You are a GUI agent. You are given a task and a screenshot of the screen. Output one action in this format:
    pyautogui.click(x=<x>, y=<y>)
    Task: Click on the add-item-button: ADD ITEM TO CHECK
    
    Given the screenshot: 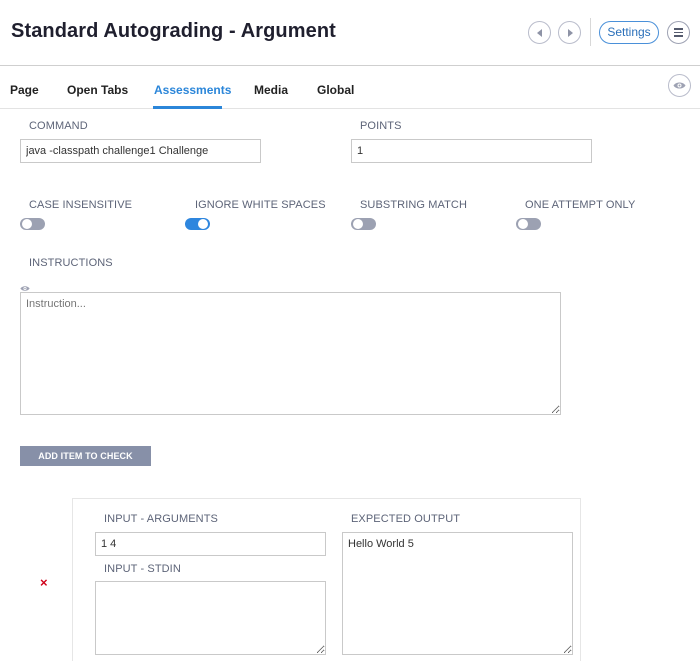 What is the action you would take?
    pyautogui.click(x=85, y=456)
    